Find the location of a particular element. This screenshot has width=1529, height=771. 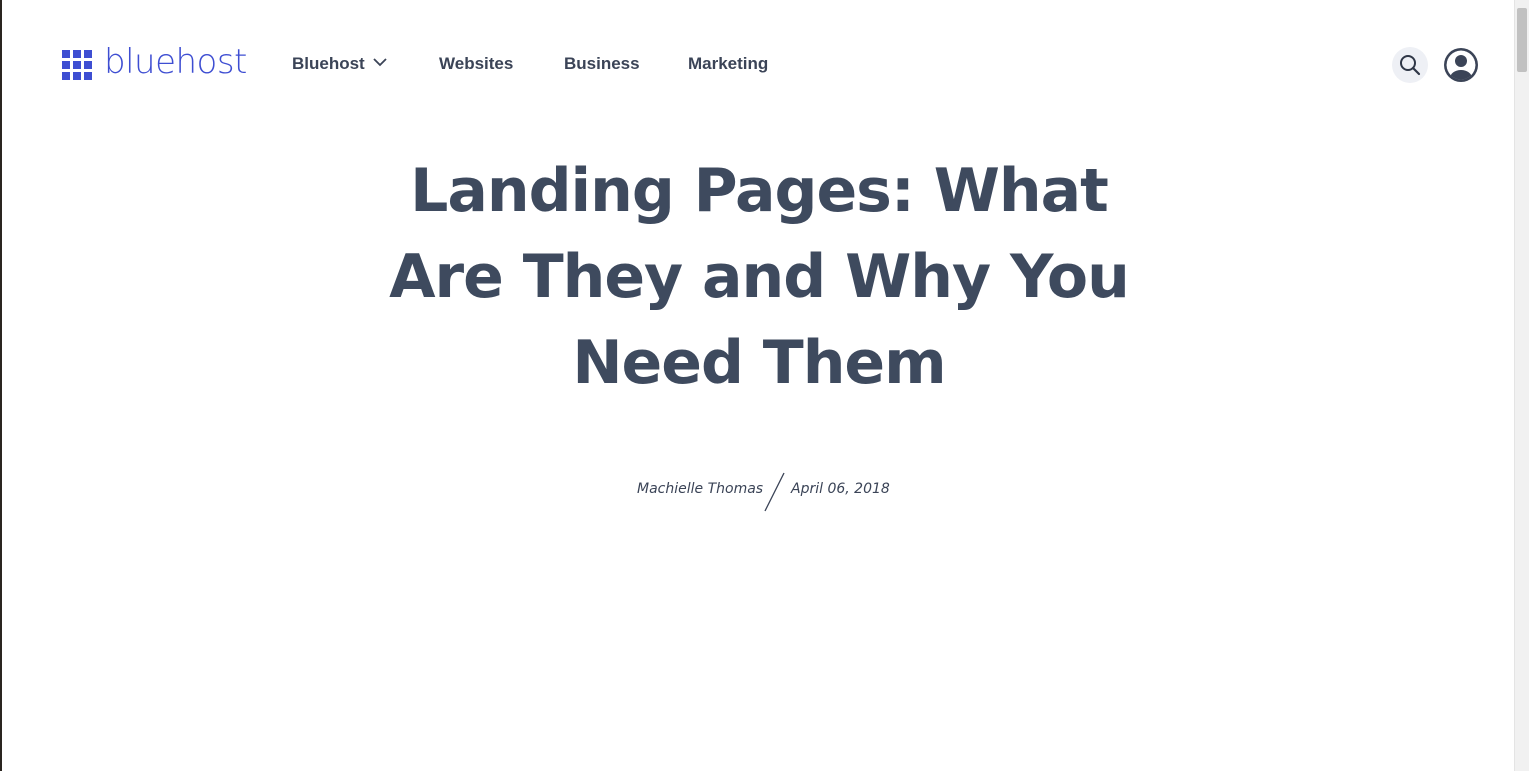

nav-item-label: Marketing is located at coordinates (728, 63).